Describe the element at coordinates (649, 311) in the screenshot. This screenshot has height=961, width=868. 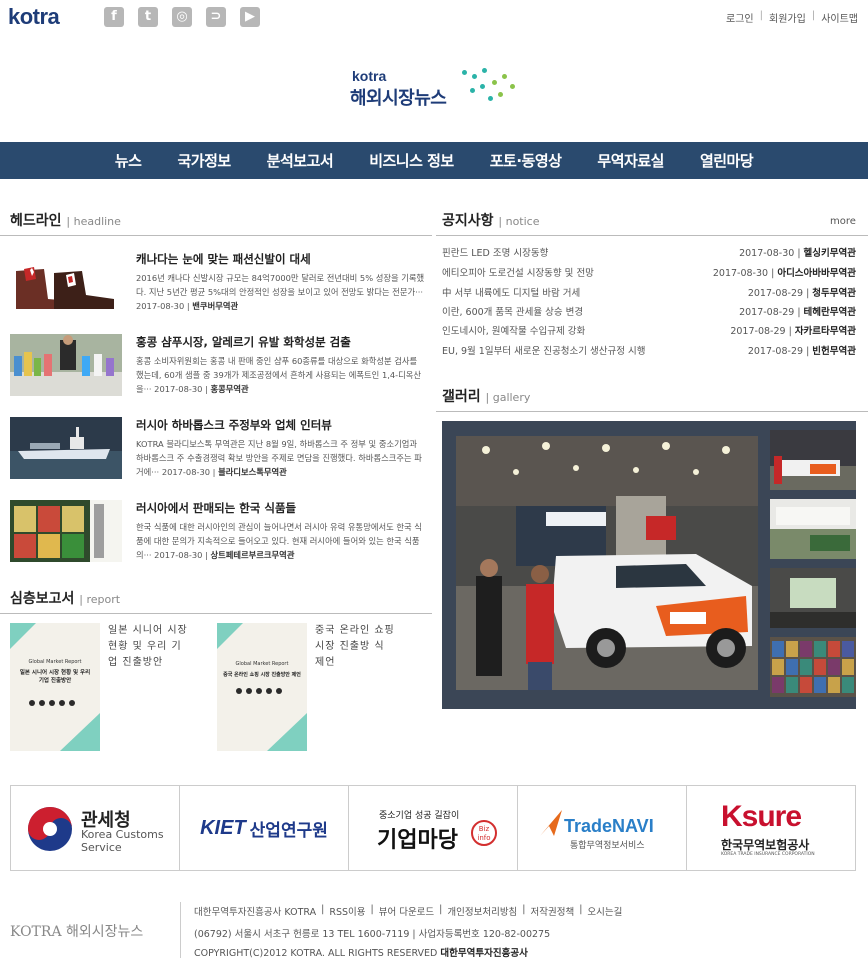
I see `notice-row: 이란, 600개 품목 관세율 상승 변경 2017-08-29 | 테헤란무역관` at that location.